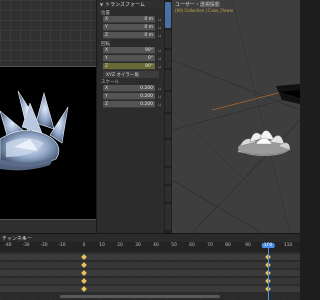  Describe the element at coordinates (102, 245) in the screenshot. I see `tick-label: 10` at that location.